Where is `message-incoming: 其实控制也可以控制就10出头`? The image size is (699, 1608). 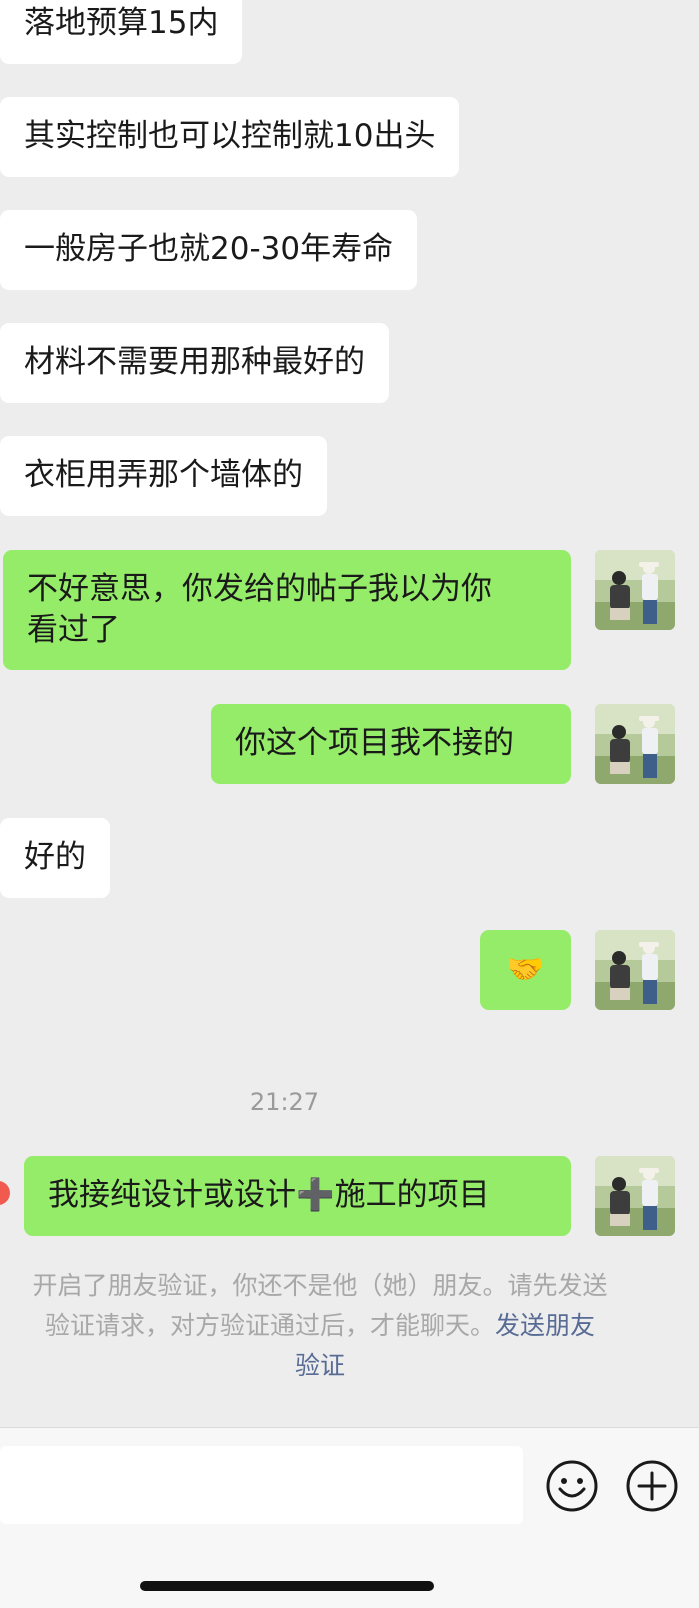 message-incoming: 其实控制也可以控制就10出头 is located at coordinates (230, 137).